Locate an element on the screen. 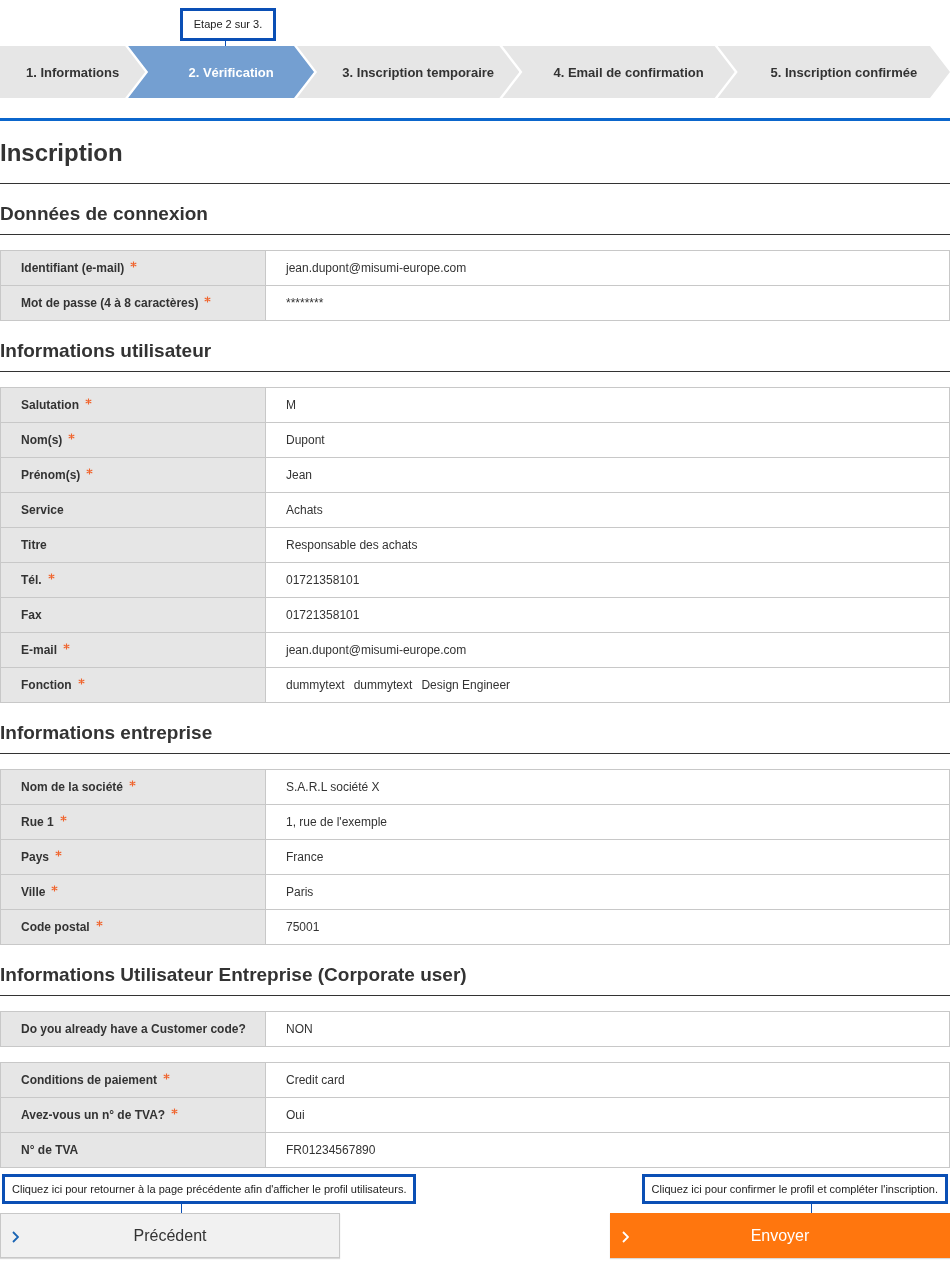 The height and width of the screenshot is (1270, 950). page-title: Inscription is located at coordinates (475, 161).